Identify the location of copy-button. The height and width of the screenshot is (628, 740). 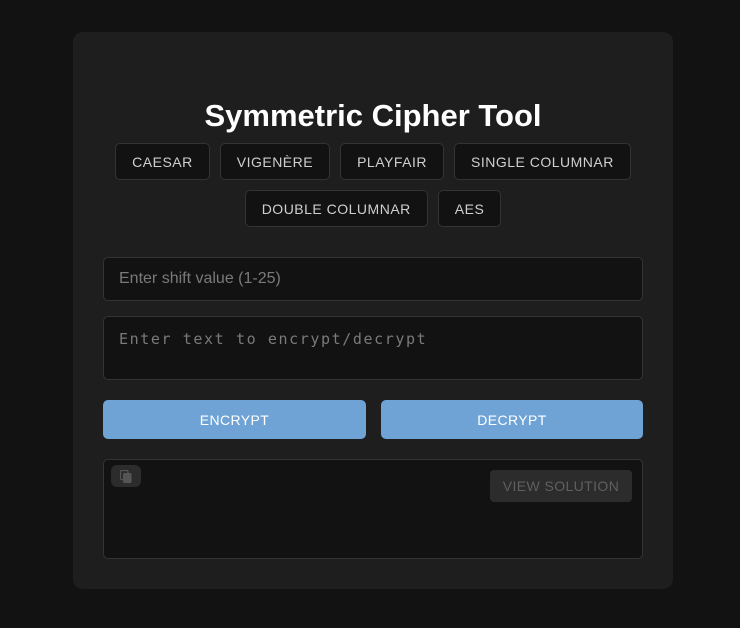
(126, 476).